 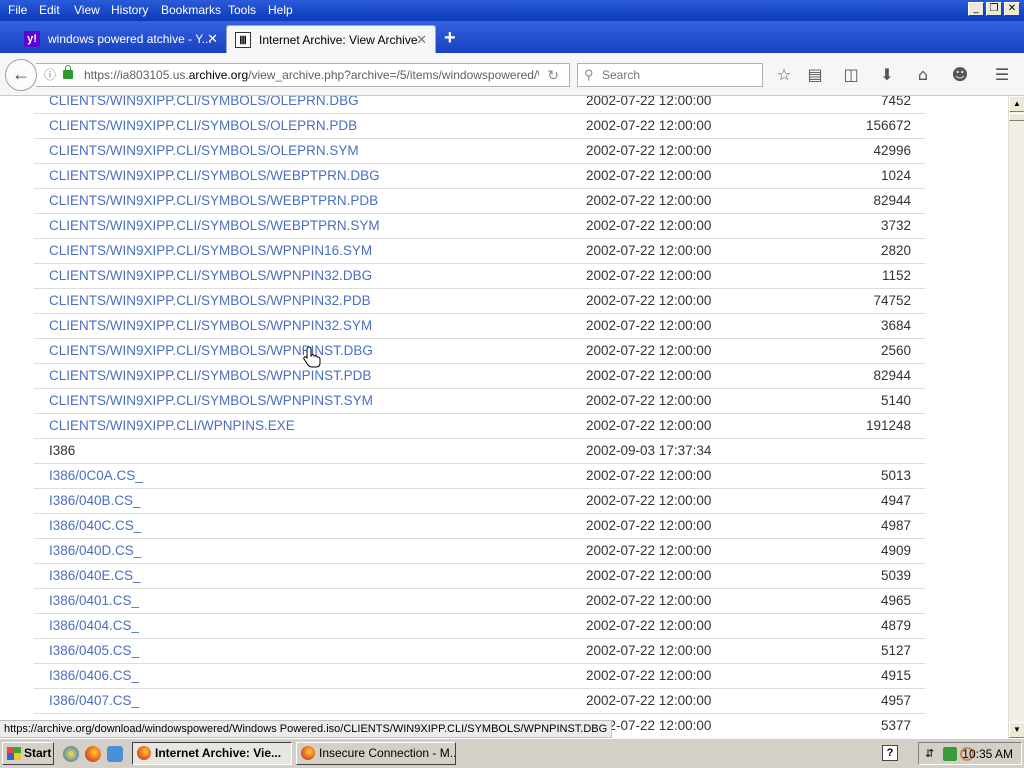 What do you see at coordinates (1002, 75) in the screenshot?
I see `hamburger-menu-icon: ☰` at bounding box center [1002, 75].